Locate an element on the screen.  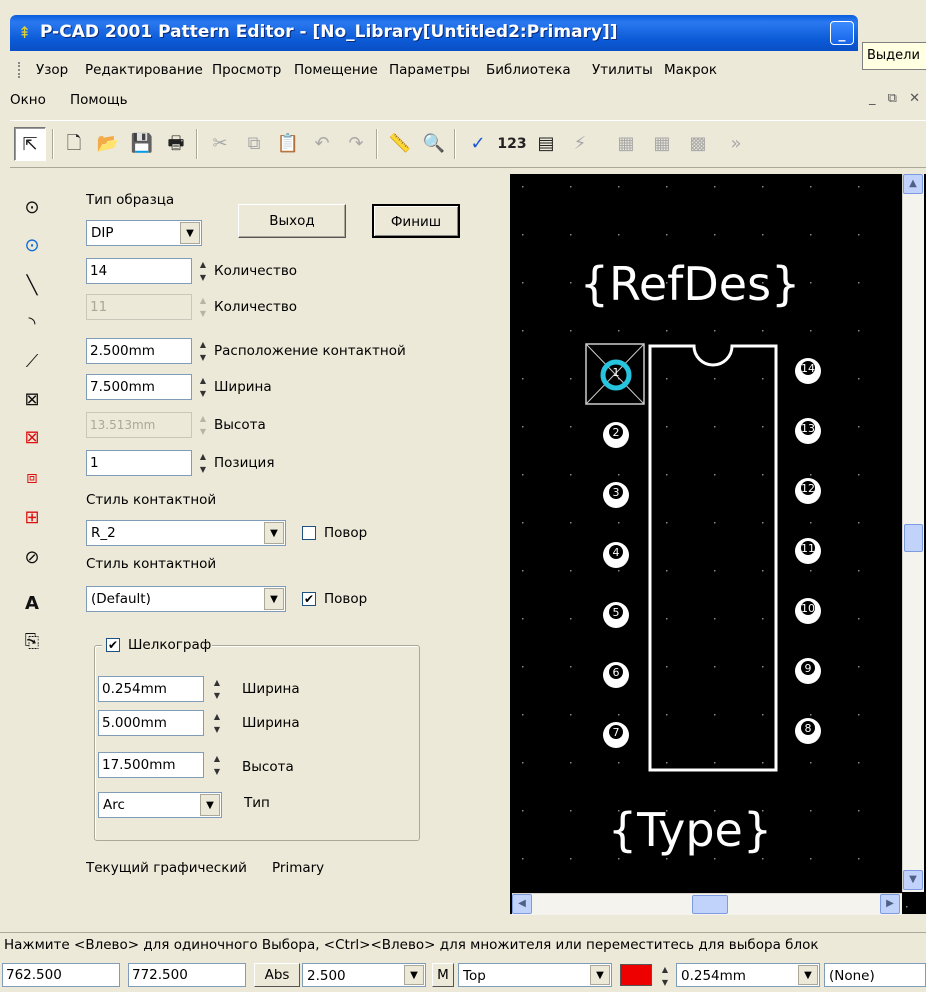
position-spinner: ▲ ▼ is located at coordinates (203, 463).